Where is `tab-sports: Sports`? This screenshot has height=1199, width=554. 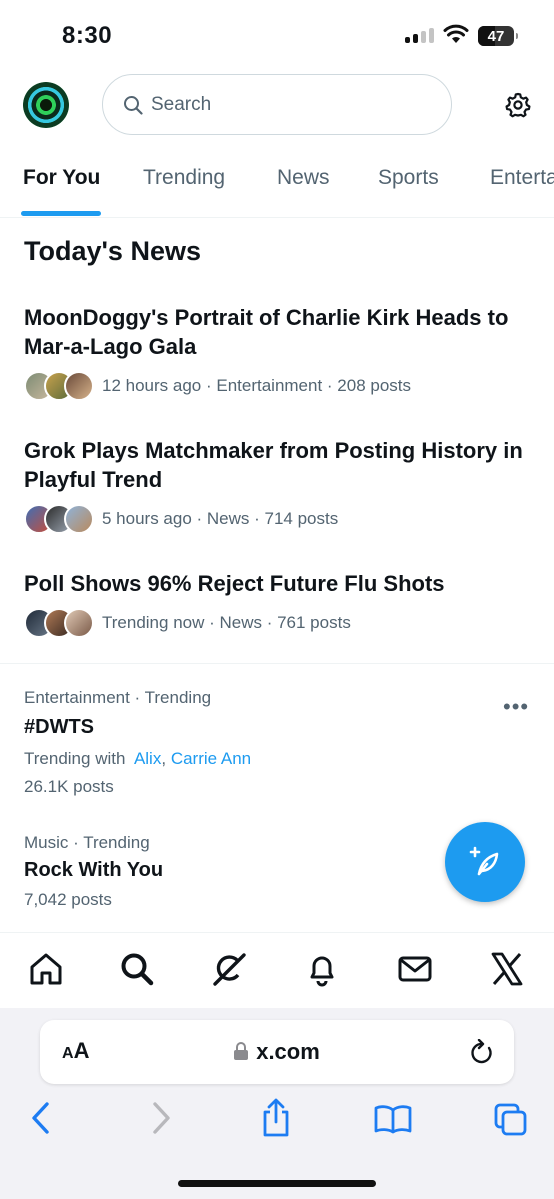
tab-sports: Sports is located at coordinates (408, 178).